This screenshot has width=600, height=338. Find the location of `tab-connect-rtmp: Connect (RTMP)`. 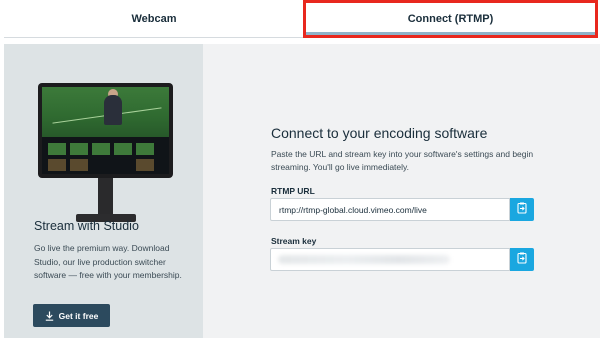

tab-connect-rtmp: Connect (RTMP) is located at coordinates (450, 19).